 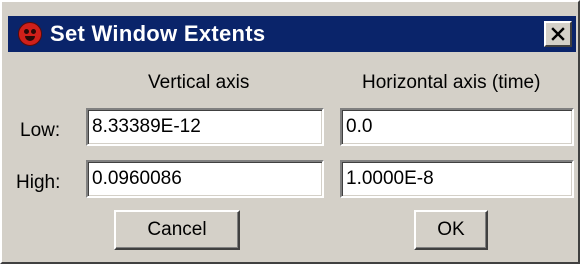 What do you see at coordinates (177, 230) in the screenshot?
I see `cancel-button: Cancel` at bounding box center [177, 230].